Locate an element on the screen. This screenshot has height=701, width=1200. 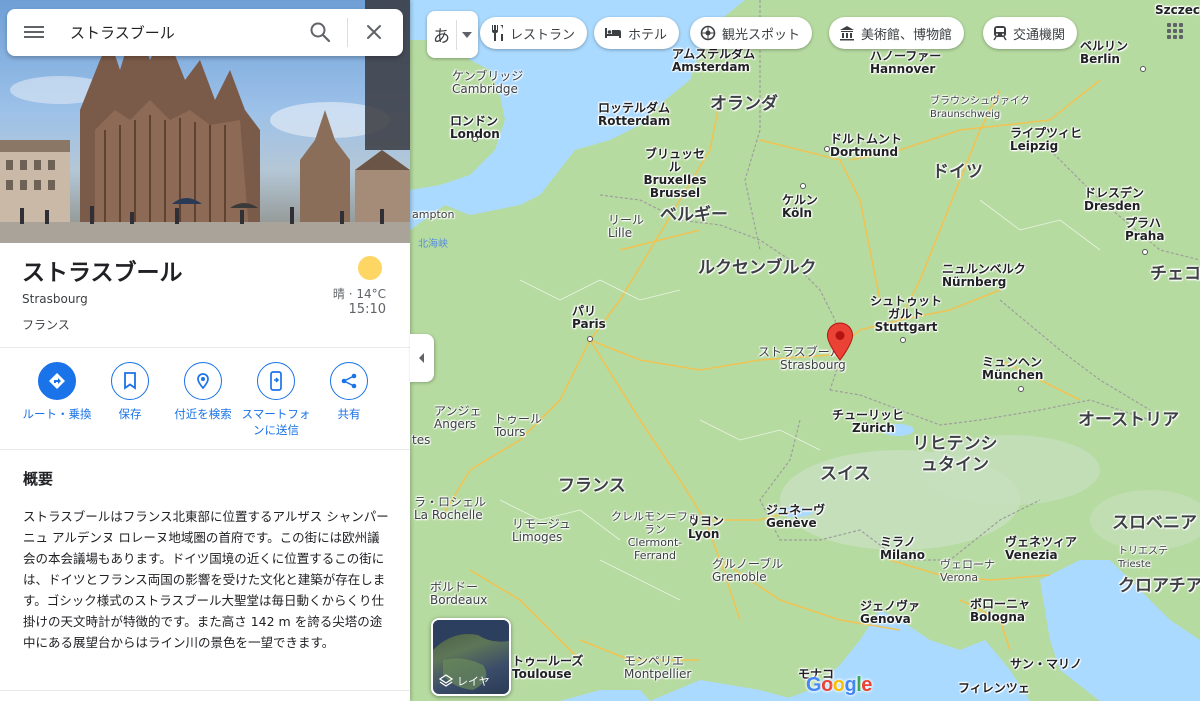
map-country-label: ルクセンブルク is located at coordinates (757, 268).